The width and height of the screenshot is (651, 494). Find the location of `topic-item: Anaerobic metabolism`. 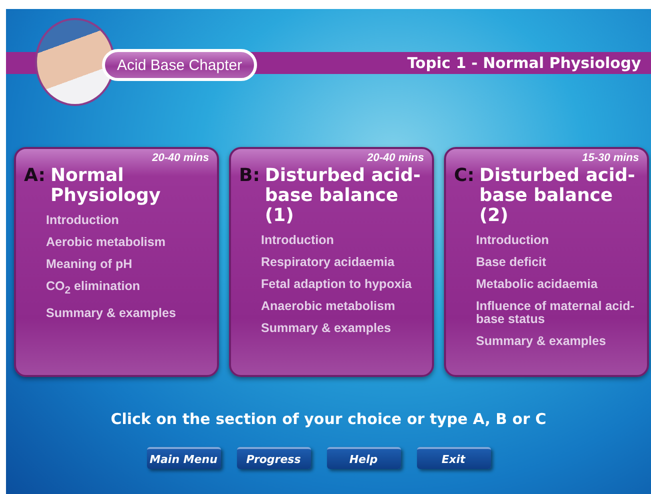

topic-item: Anaerobic metabolism is located at coordinates (342, 306).